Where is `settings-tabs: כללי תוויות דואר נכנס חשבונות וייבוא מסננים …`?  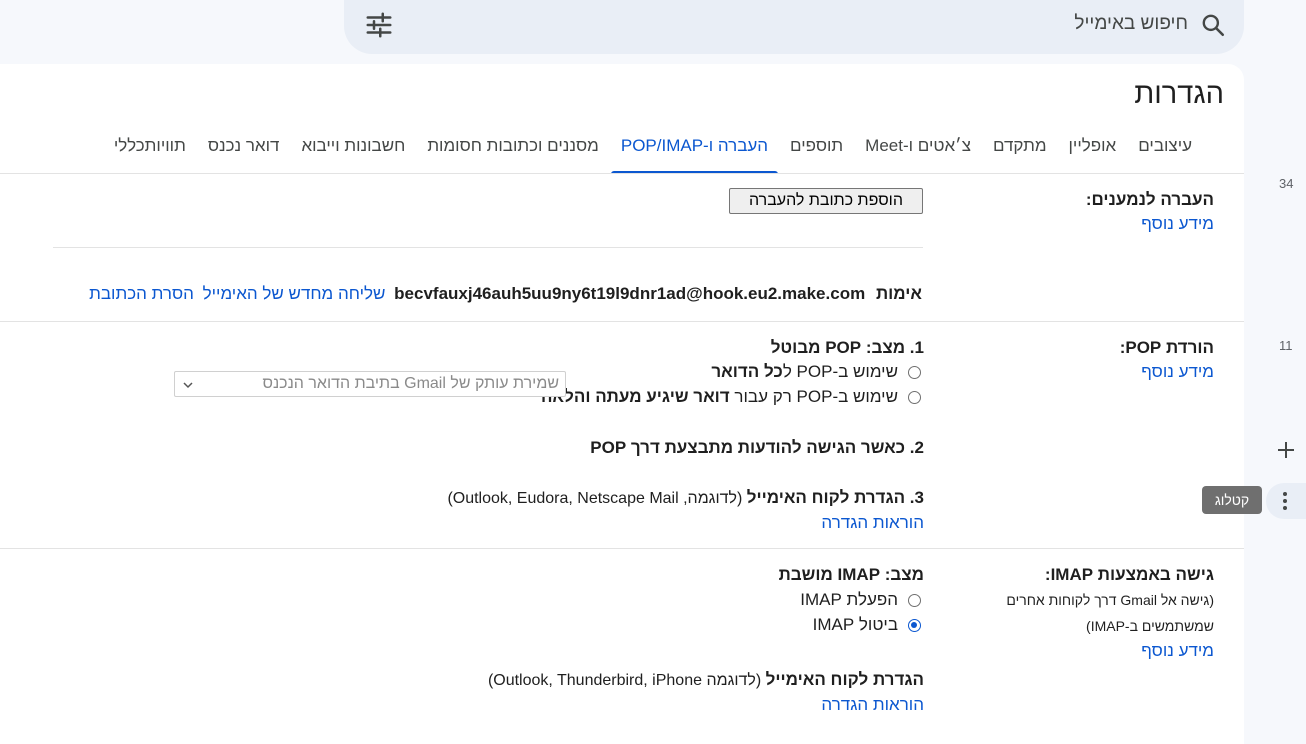
settings-tabs: כללי תוויות דואר נכנס חשבונות וייבוא מסננים … is located at coordinates (664, 149).